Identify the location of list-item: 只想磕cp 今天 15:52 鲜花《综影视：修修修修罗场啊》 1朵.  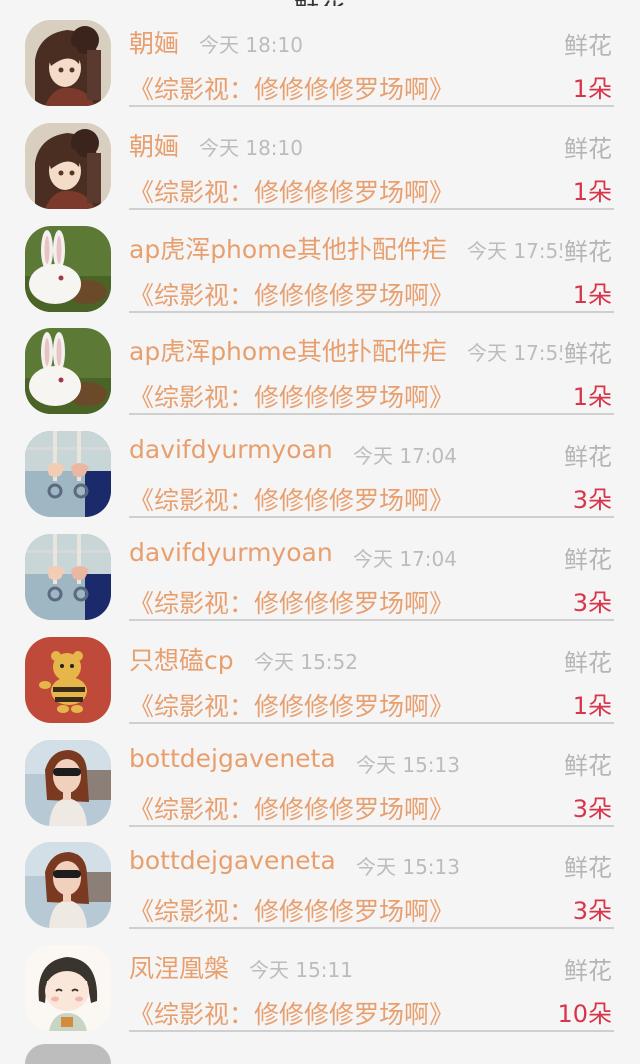
(320, 672).